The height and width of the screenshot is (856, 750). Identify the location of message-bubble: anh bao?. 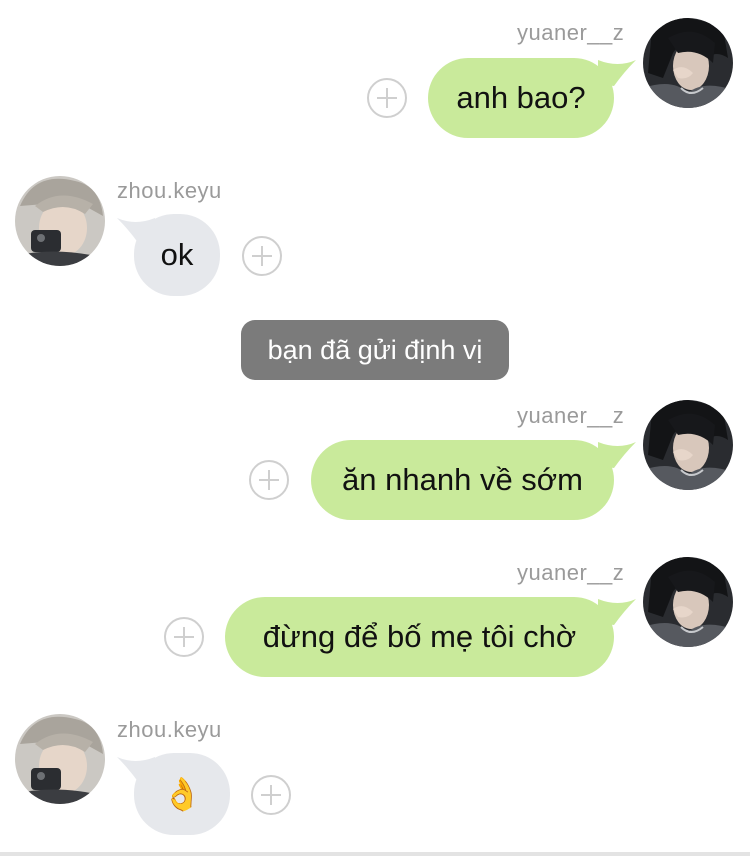
(521, 98).